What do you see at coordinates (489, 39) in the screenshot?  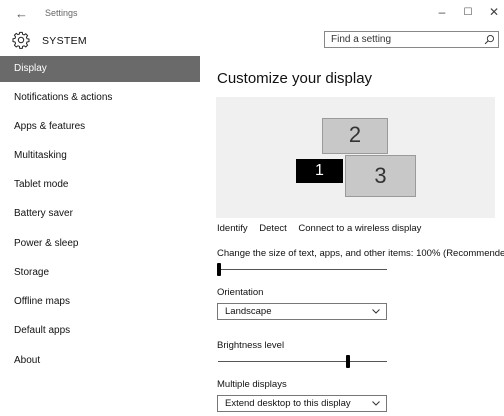 I see `search-icon` at bounding box center [489, 39].